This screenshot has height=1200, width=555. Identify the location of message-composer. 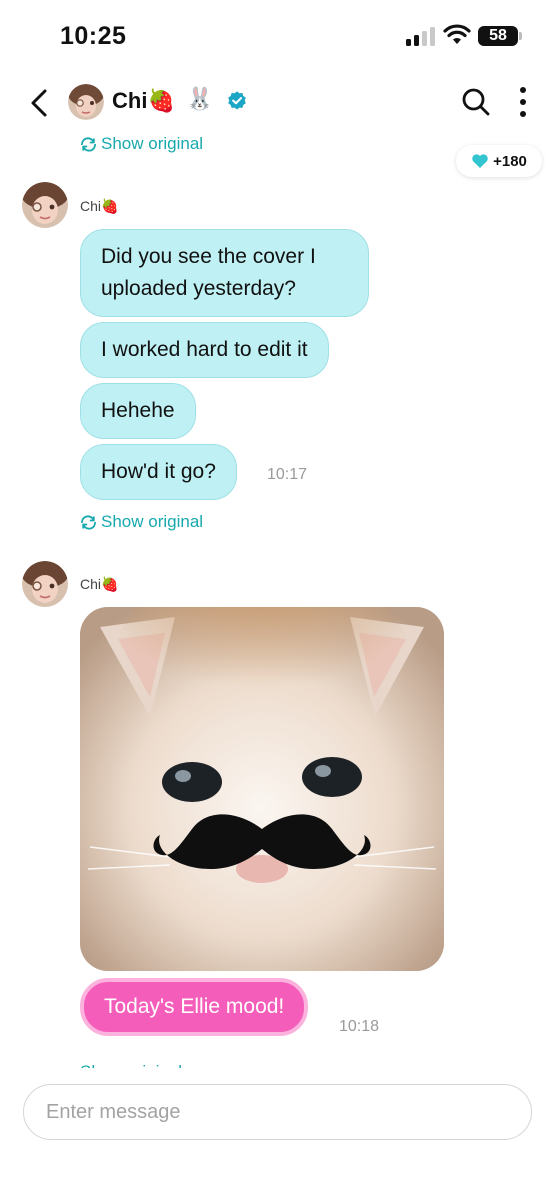
(277, 1134).